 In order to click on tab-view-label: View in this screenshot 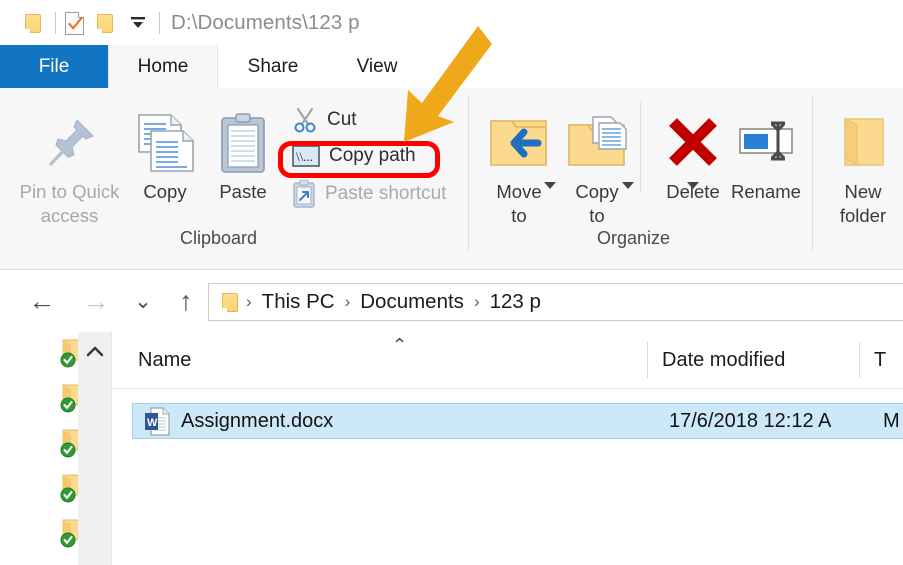, I will do `click(377, 66)`.